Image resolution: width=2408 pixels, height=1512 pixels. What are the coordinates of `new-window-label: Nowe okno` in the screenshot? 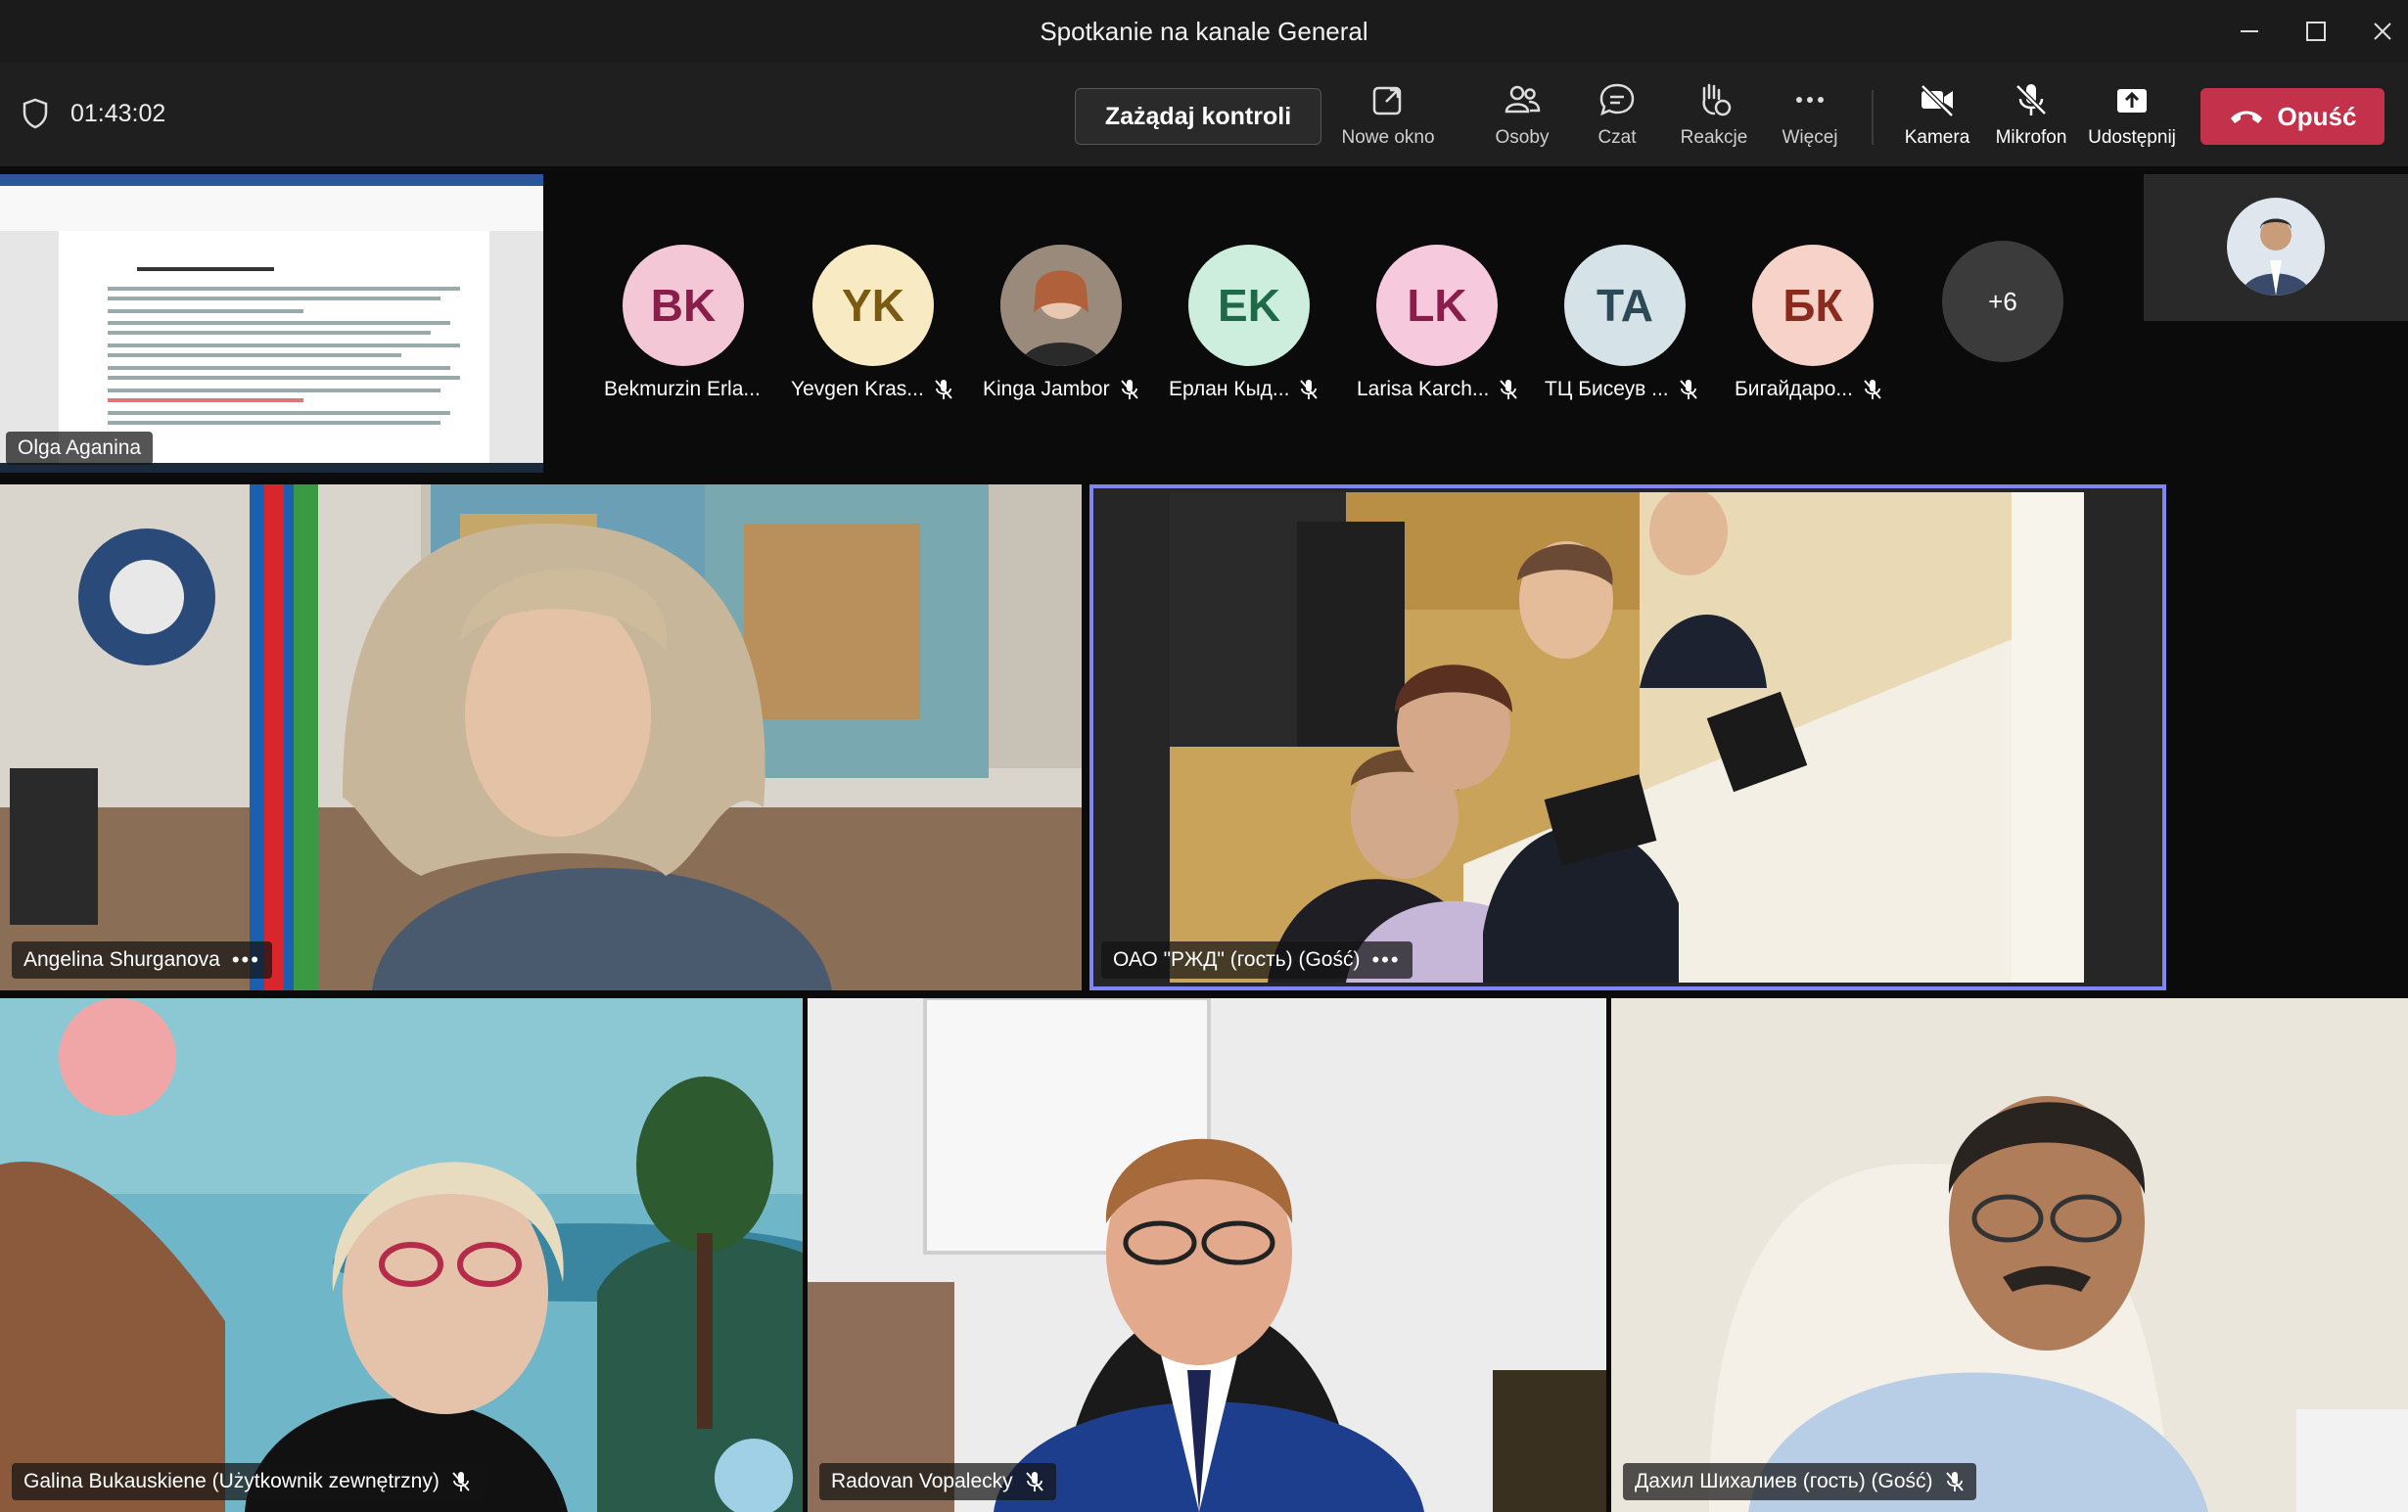 It's located at (1388, 137).